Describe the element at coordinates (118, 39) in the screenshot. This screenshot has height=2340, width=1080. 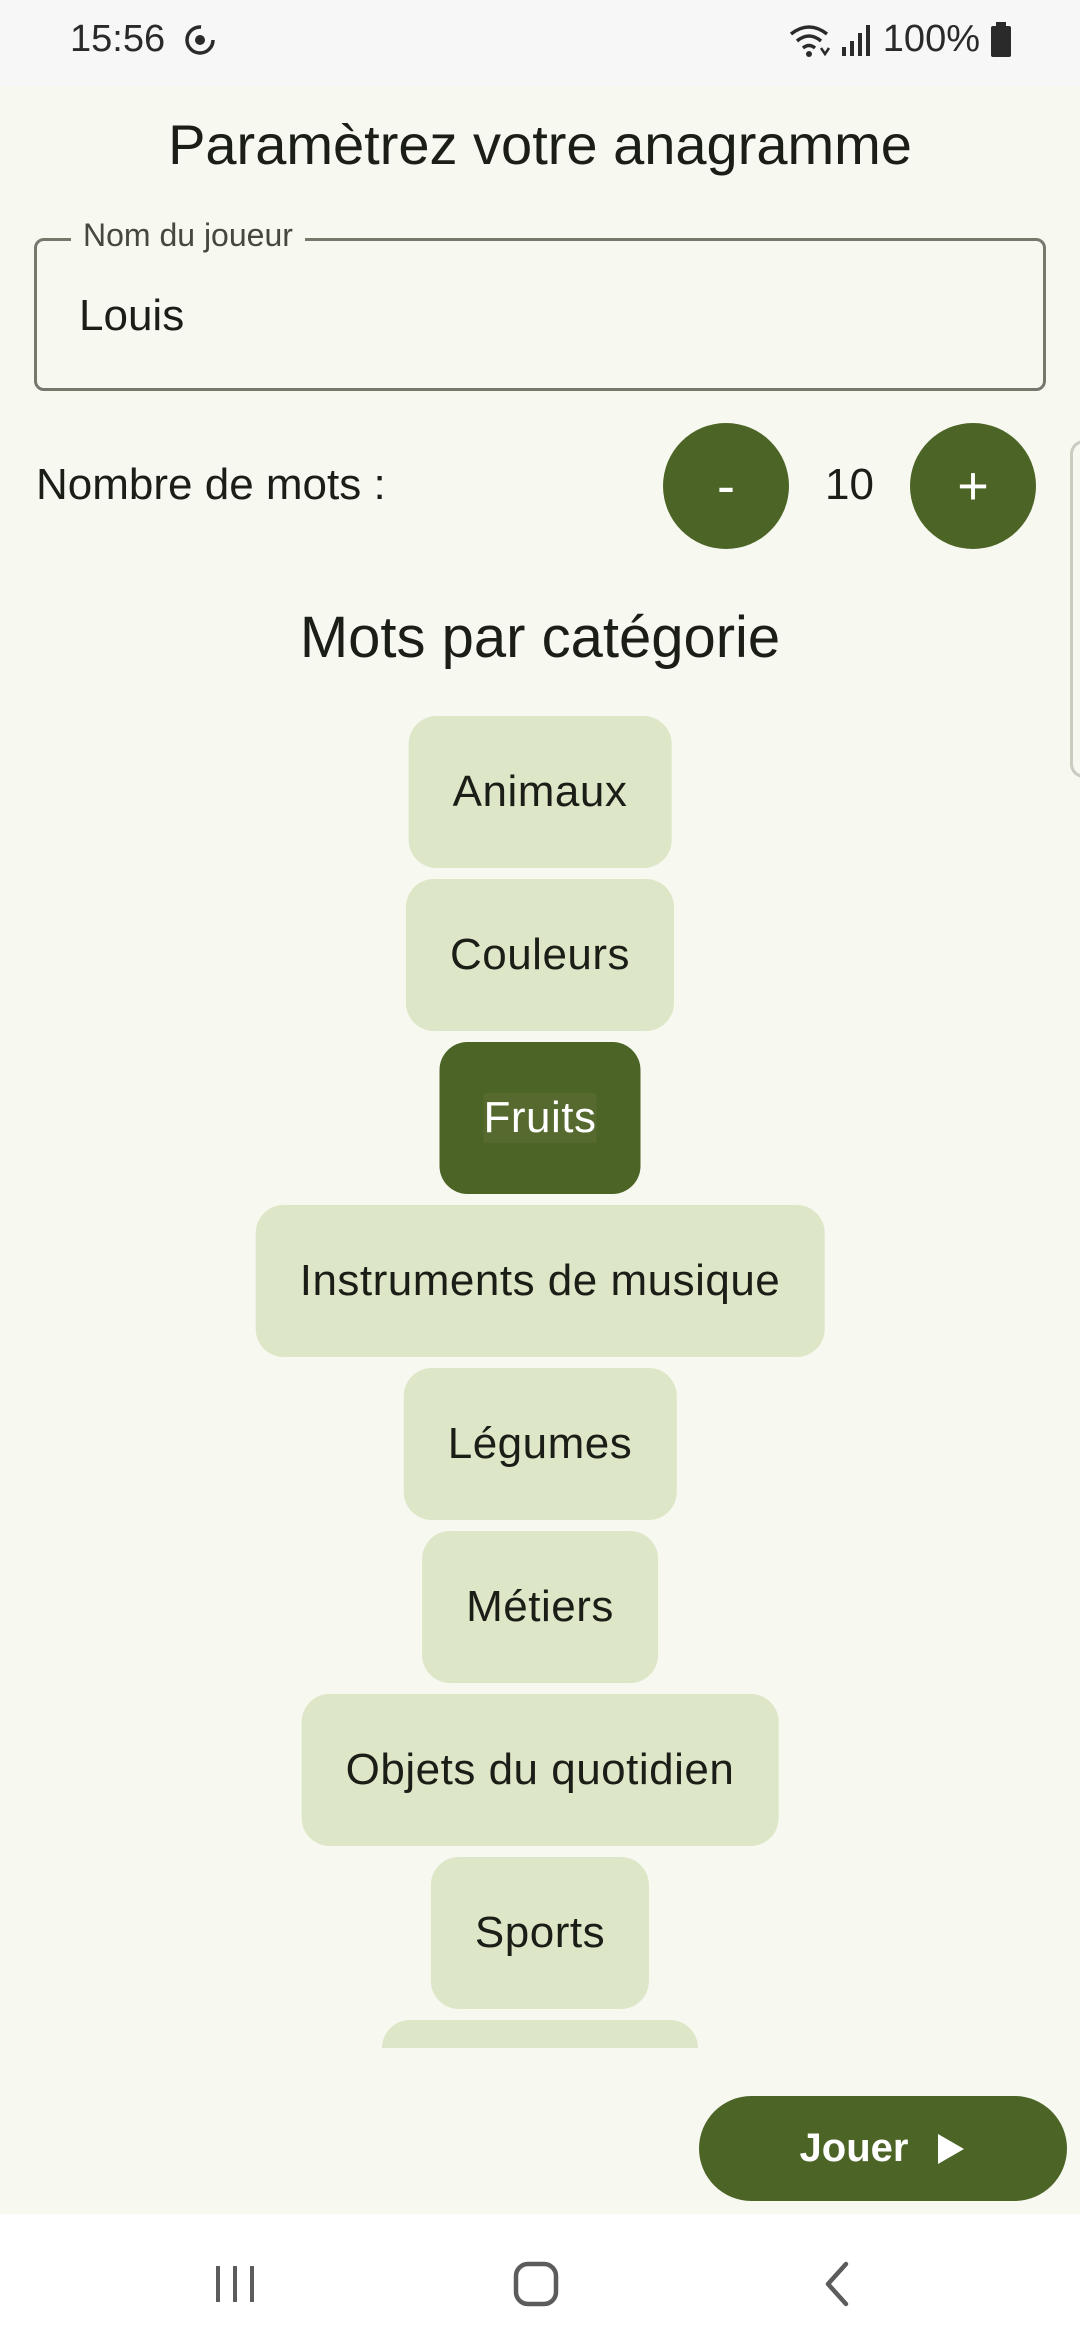
I see `status-time: 15:56` at that location.